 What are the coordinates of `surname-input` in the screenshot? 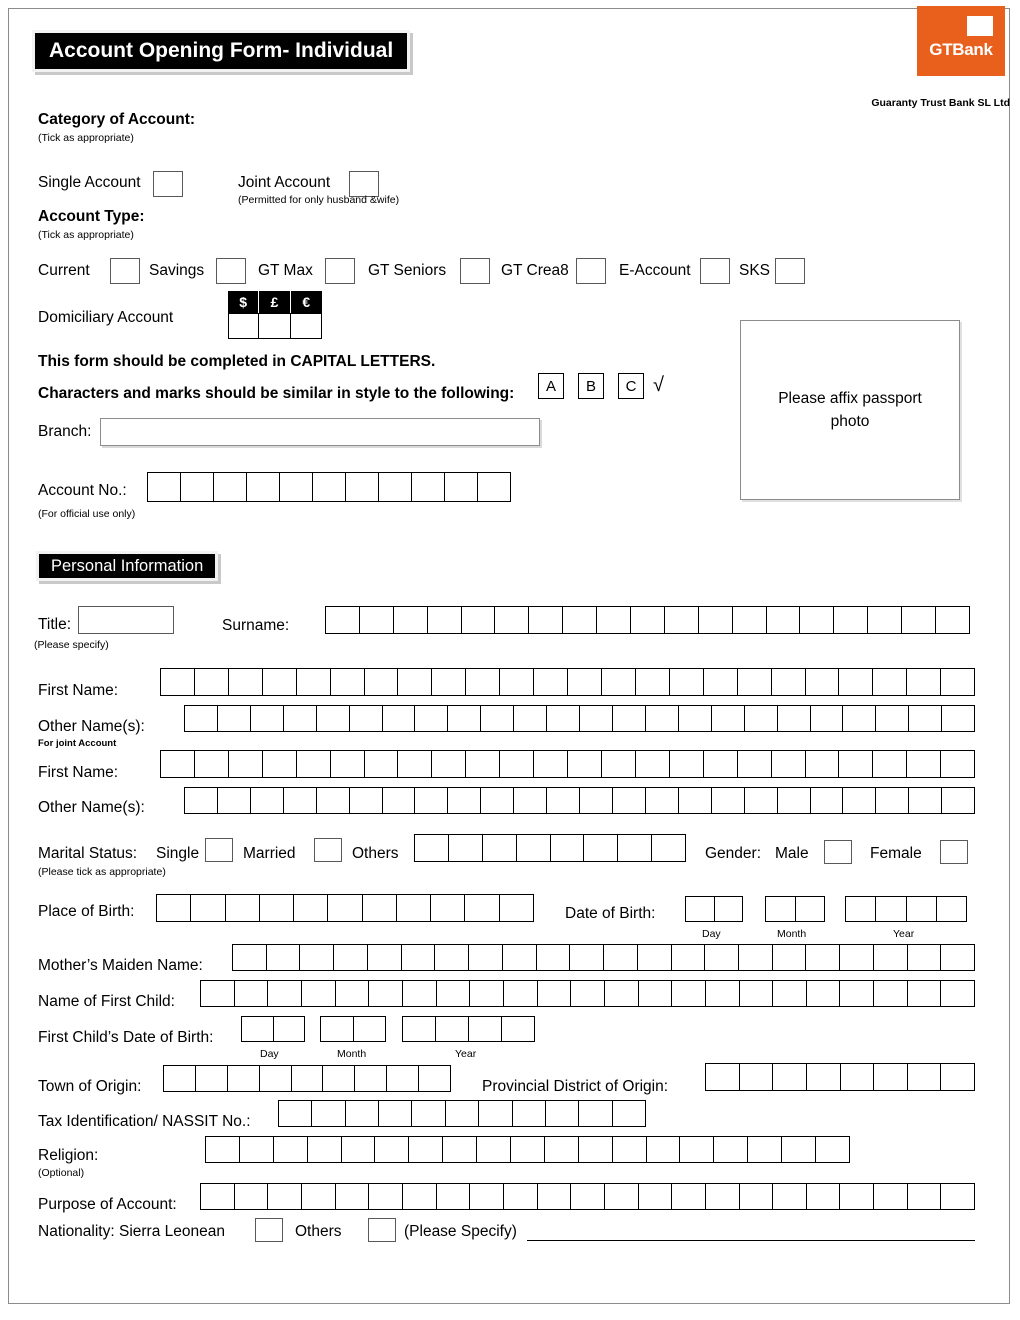 It's located at (647, 620).